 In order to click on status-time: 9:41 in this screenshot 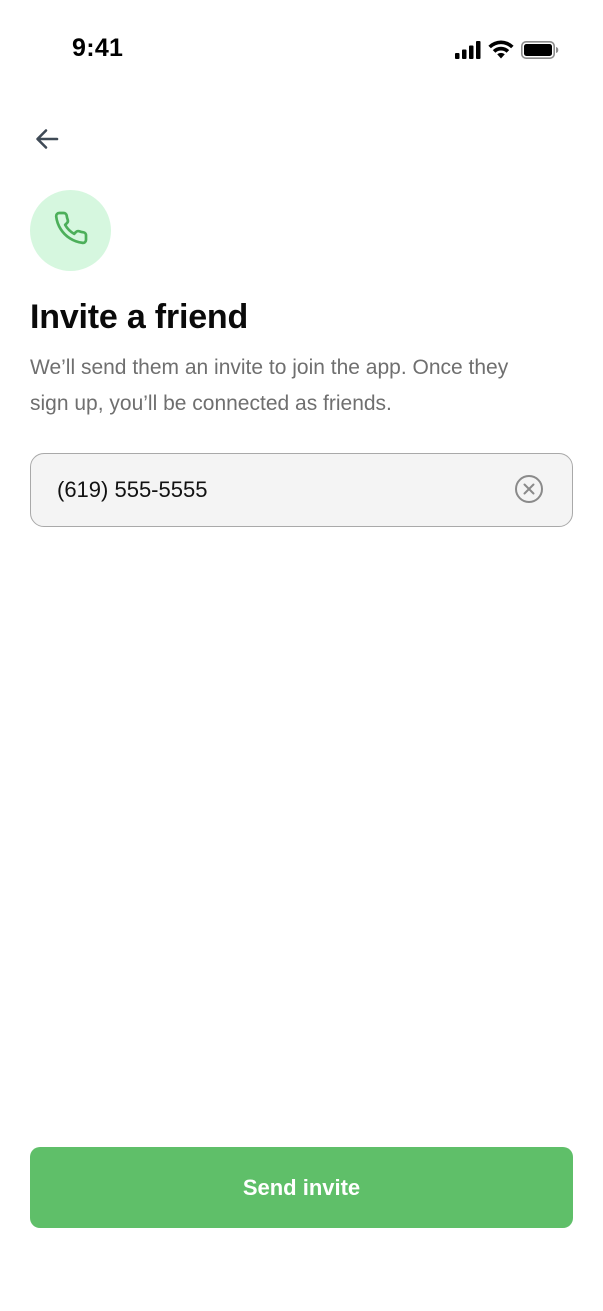, I will do `click(98, 48)`.